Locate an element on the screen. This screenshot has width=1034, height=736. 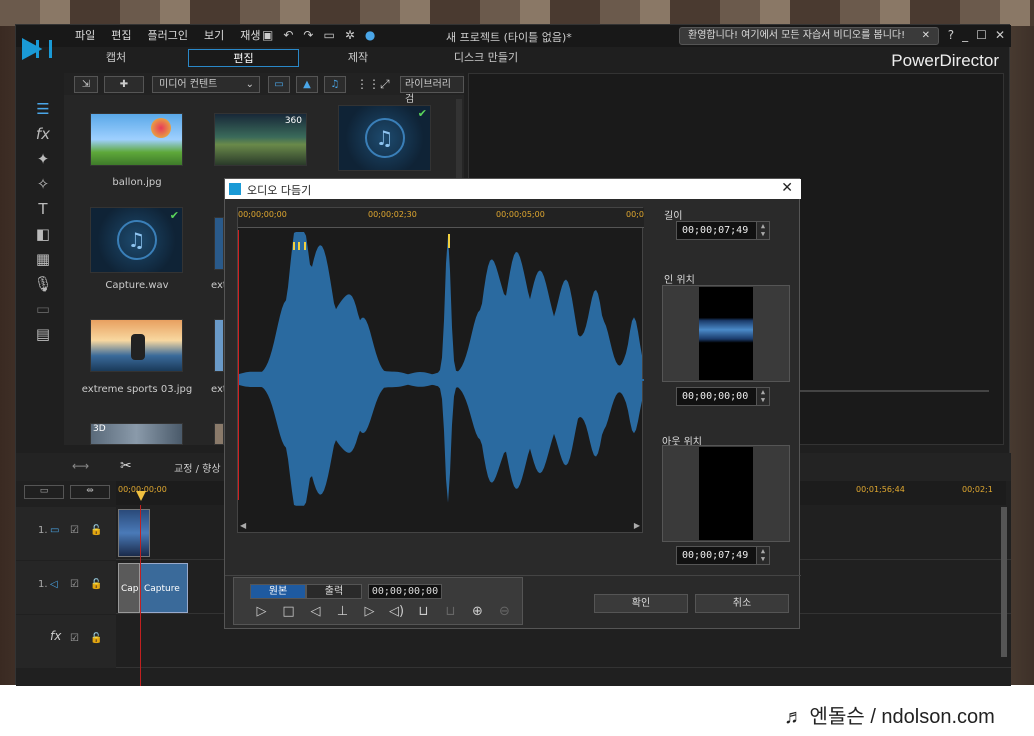
particle-room-icon: ✧ is located at coordinates (43, 184).